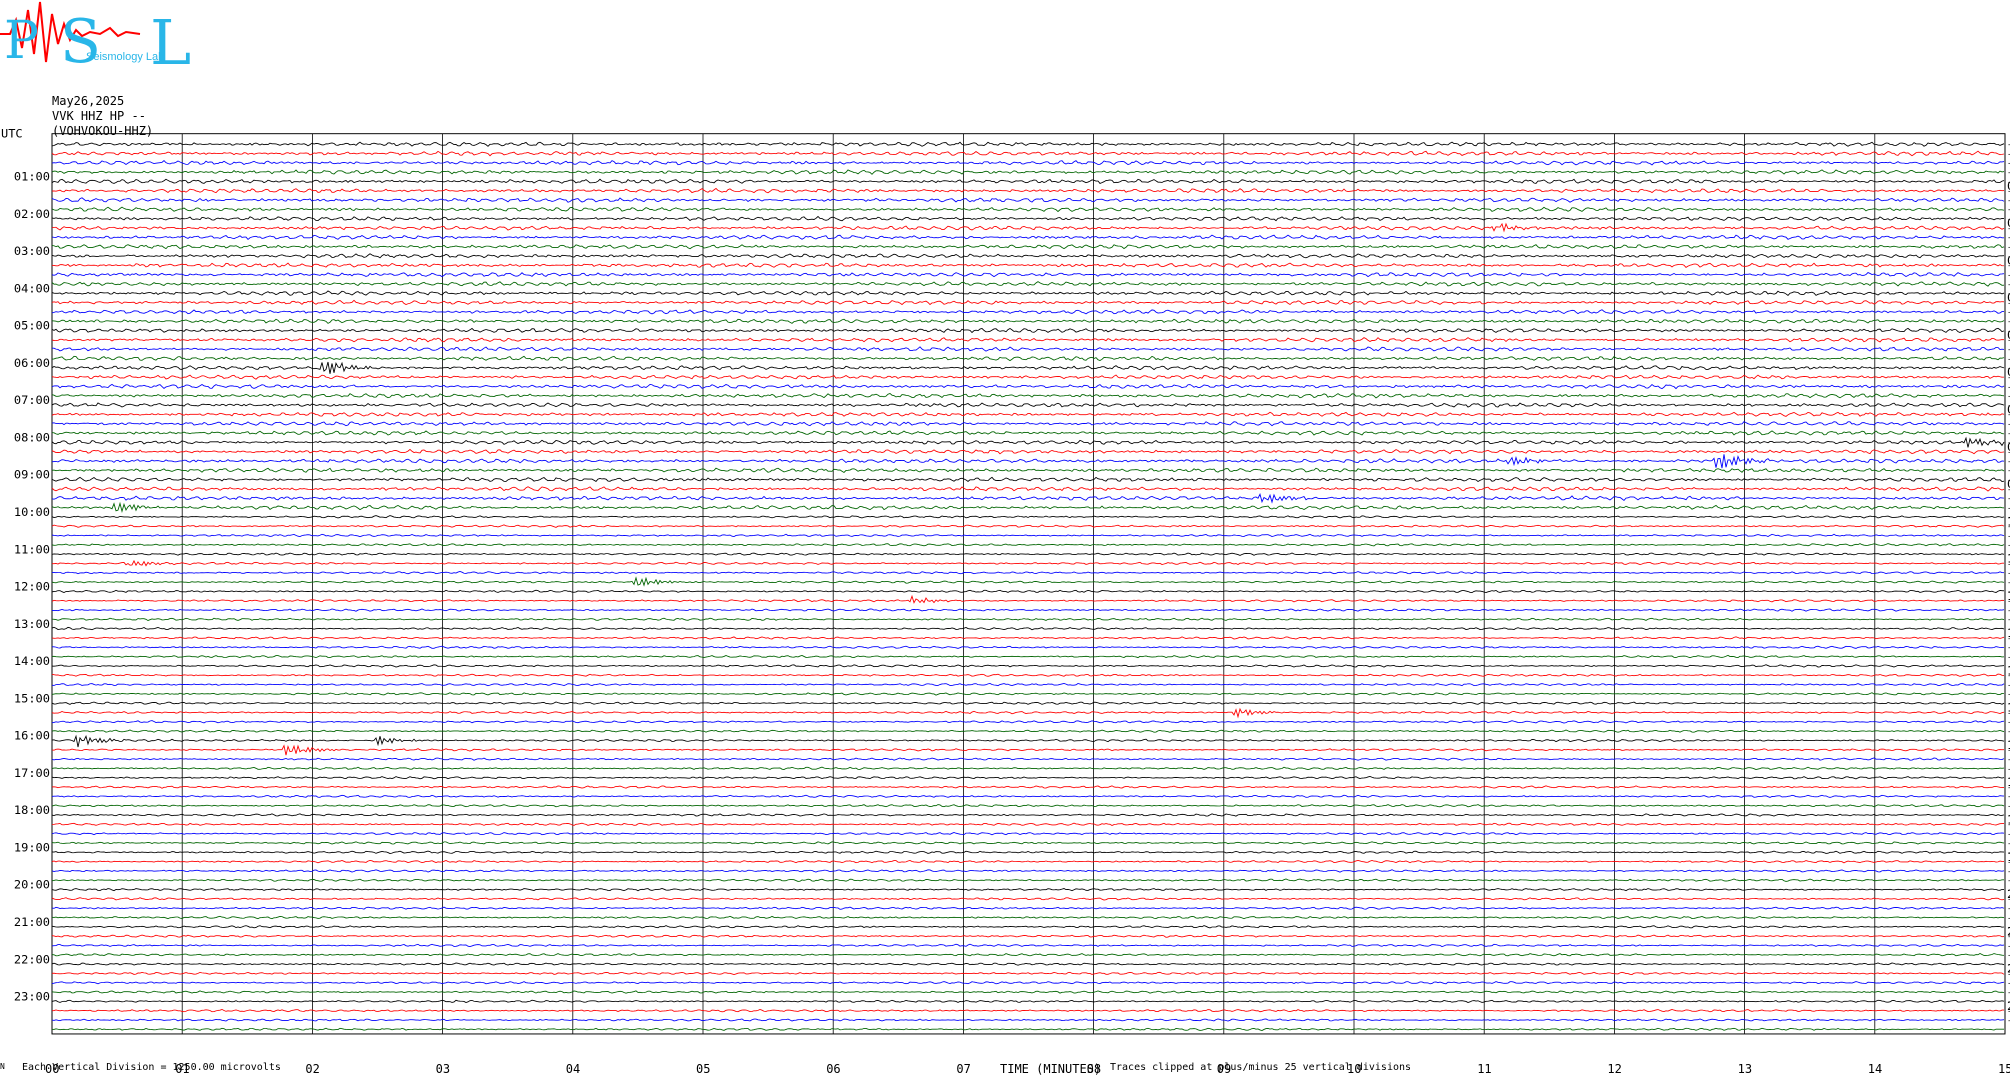 The image size is (2010, 1080). I want to click on x-tick-label: 04, so click(573, 1069).